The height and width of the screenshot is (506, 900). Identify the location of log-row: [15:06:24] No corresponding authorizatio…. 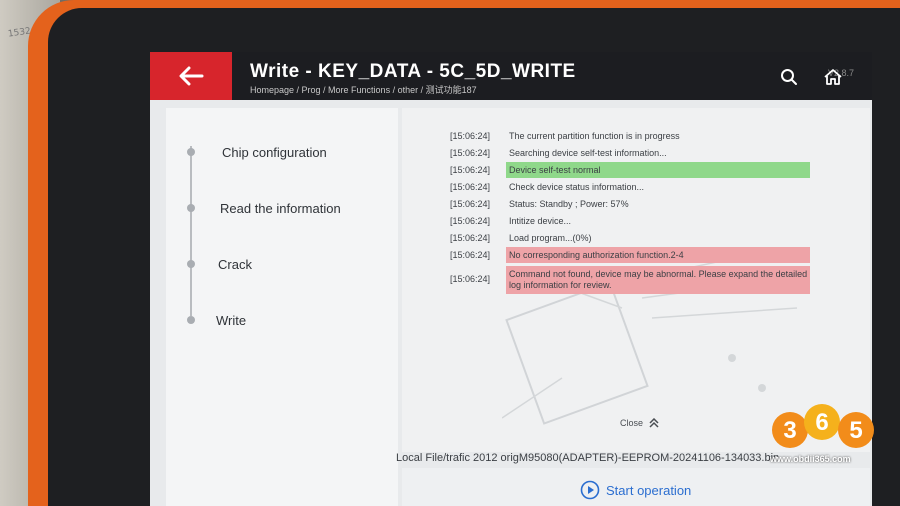
(636, 255).